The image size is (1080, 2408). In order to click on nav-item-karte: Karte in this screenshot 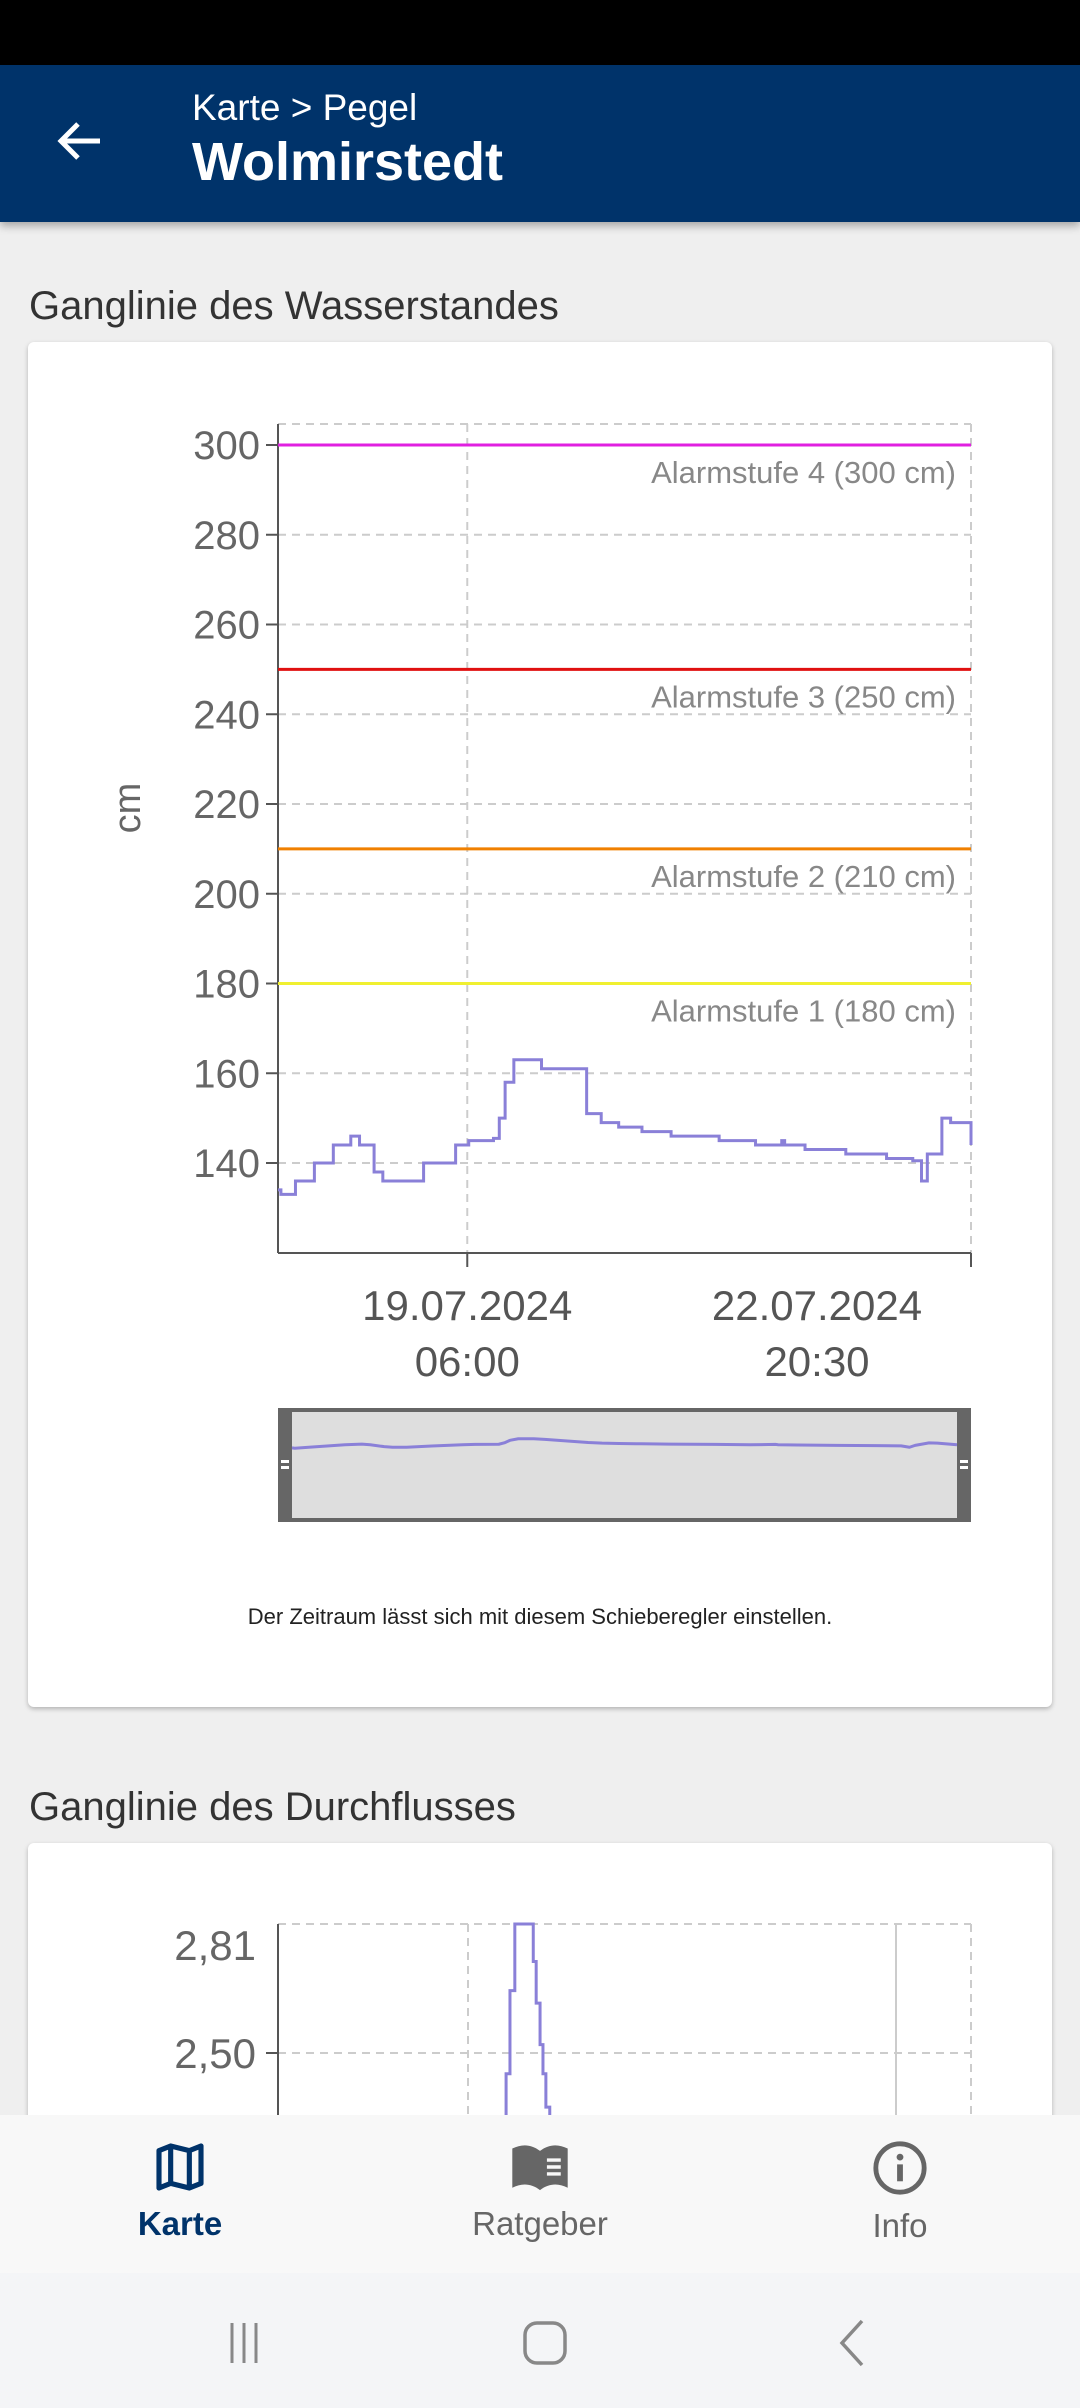, I will do `click(180, 2194)`.